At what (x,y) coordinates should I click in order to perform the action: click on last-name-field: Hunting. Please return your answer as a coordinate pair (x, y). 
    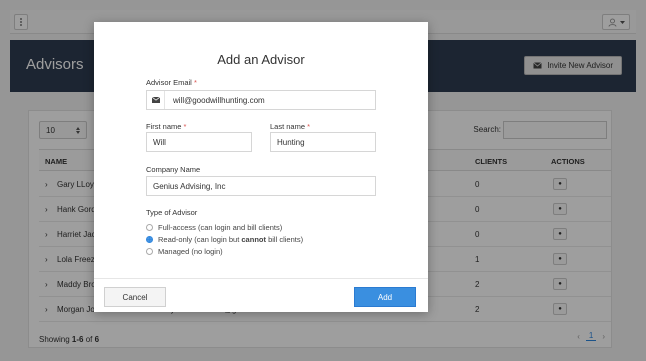
    Looking at the image, I should click on (323, 142).